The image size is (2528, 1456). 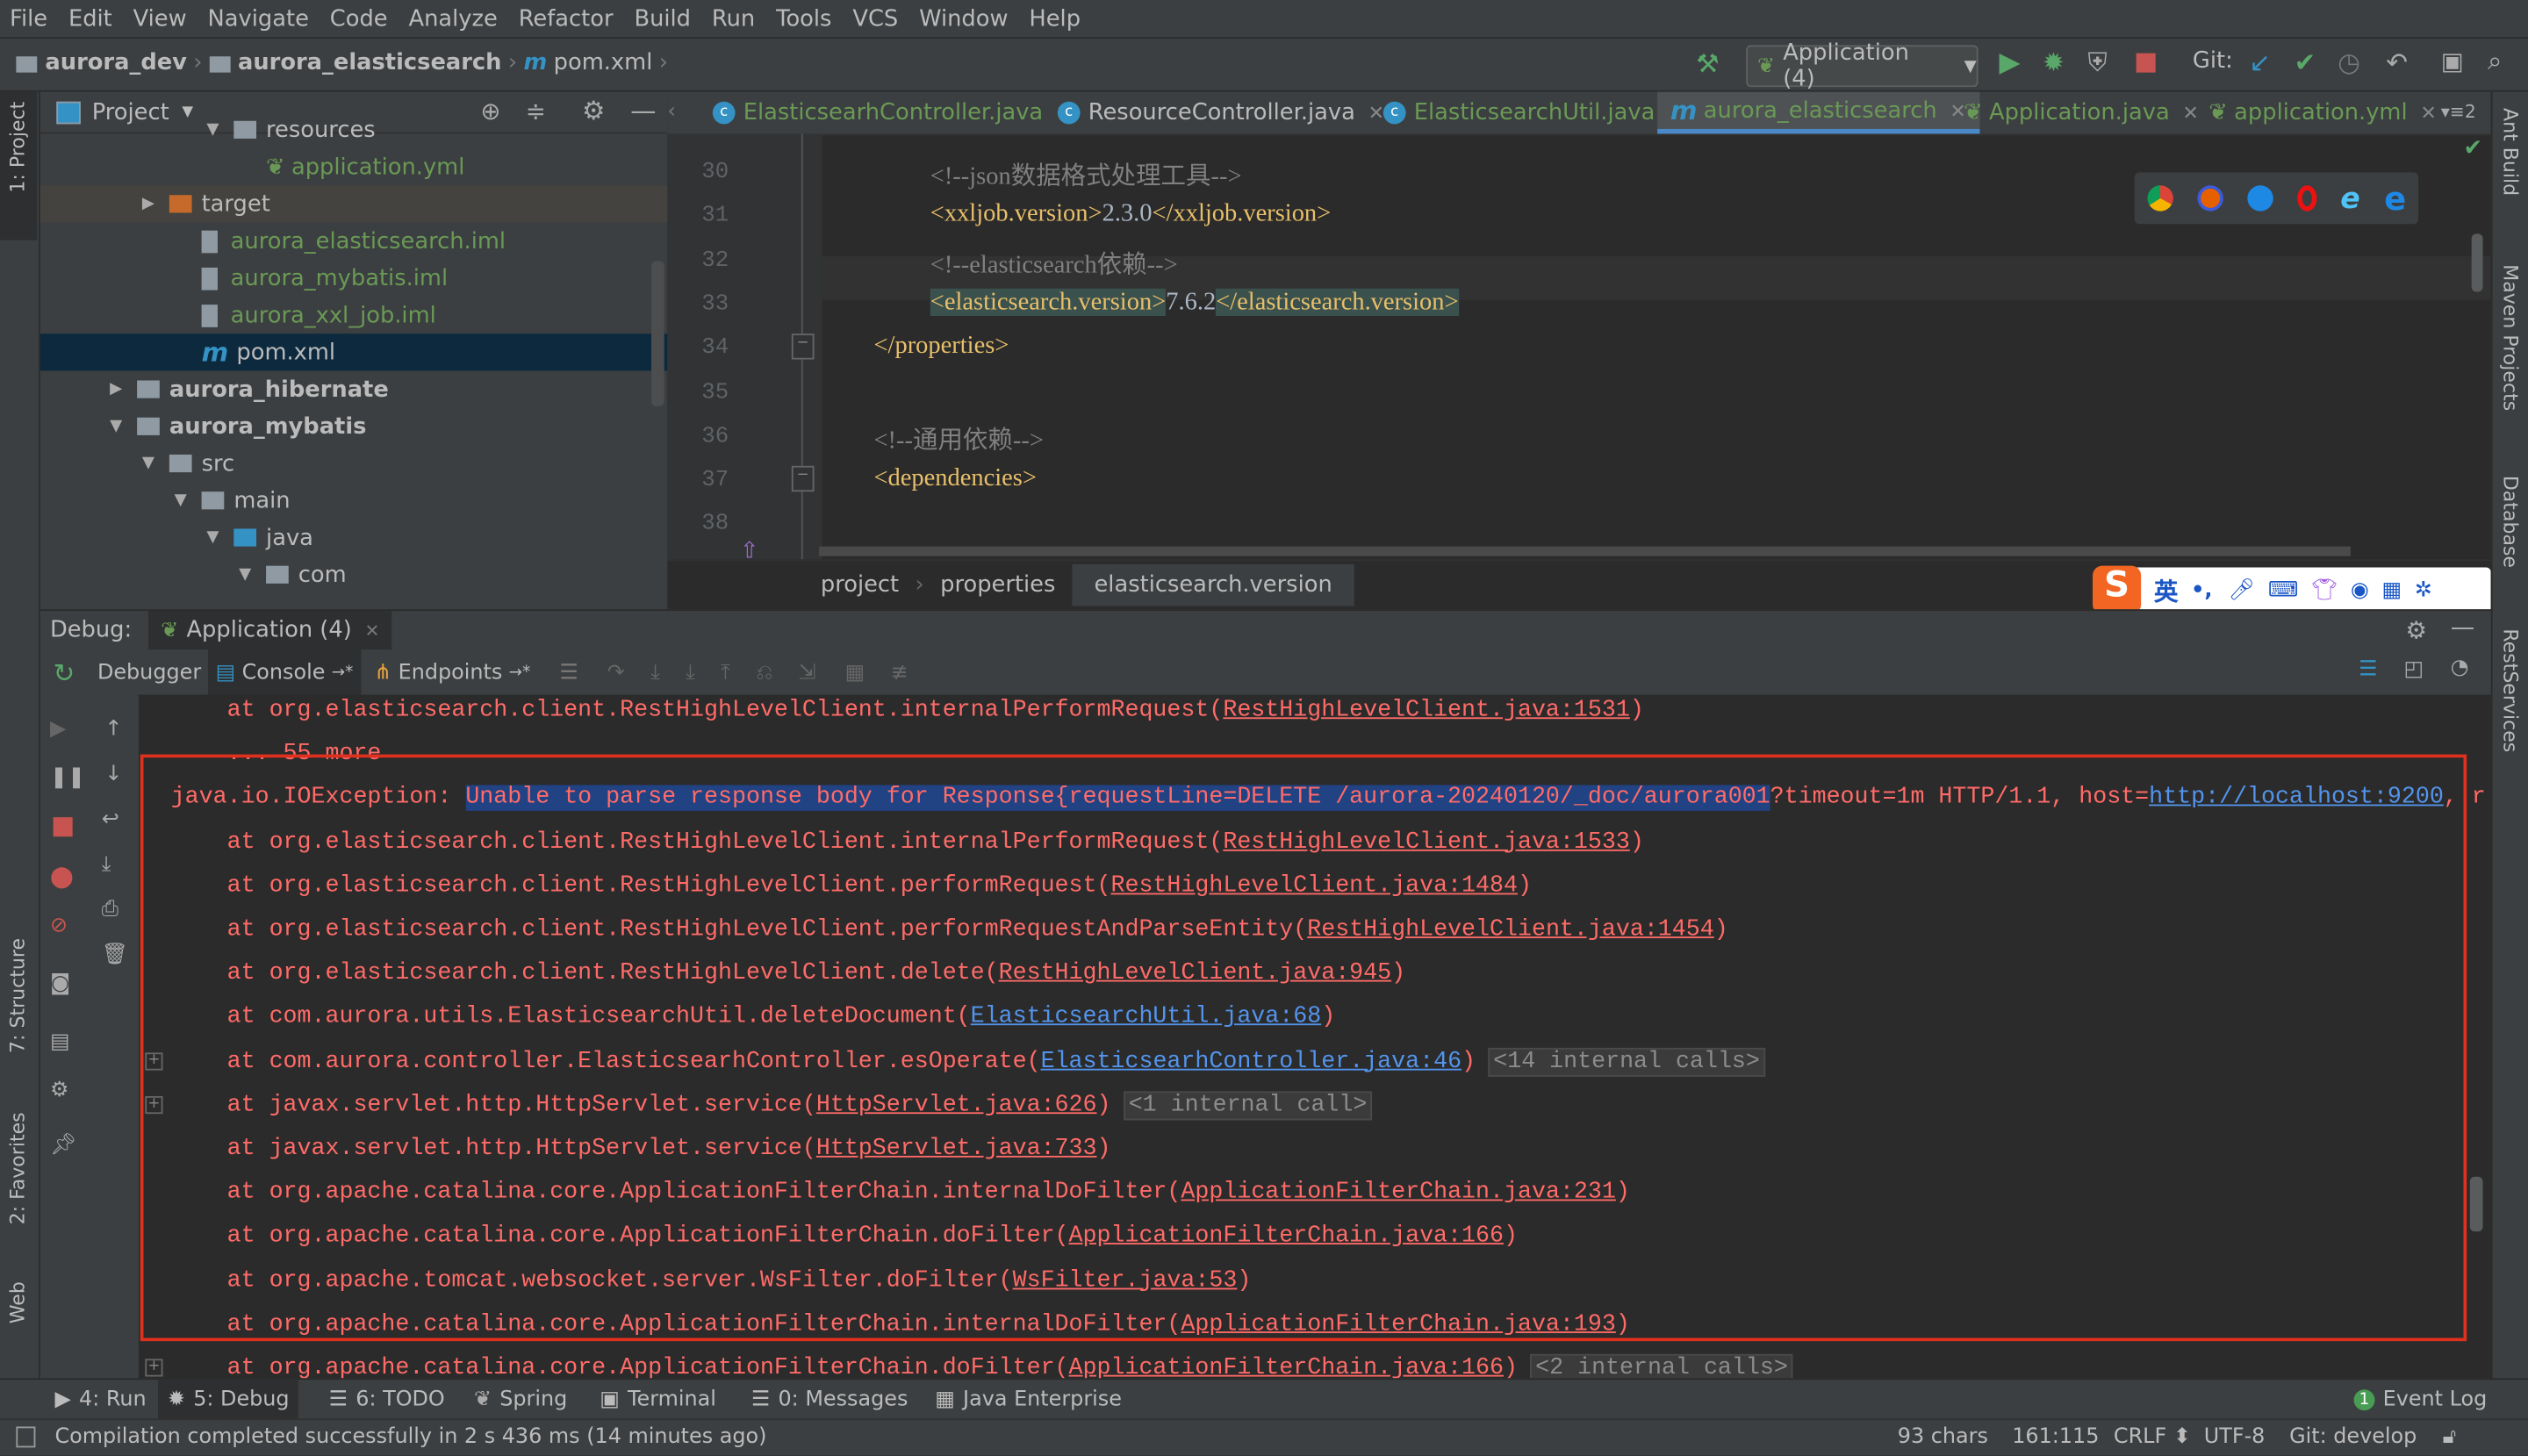 What do you see at coordinates (2477, 262) in the screenshot?
I see `vertical-scrollbar` at bounding box center [2477, 262].